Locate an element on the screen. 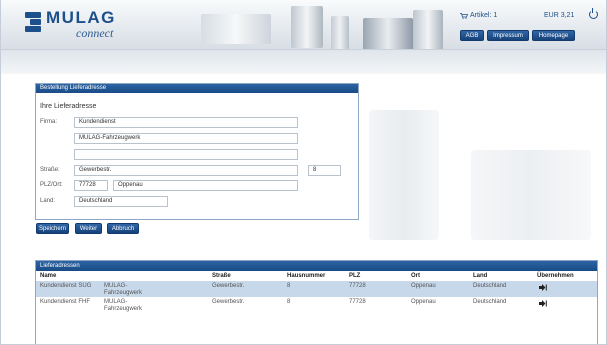  addresses-panel-title: Lieferadressen is located at coordinates (316, 266).